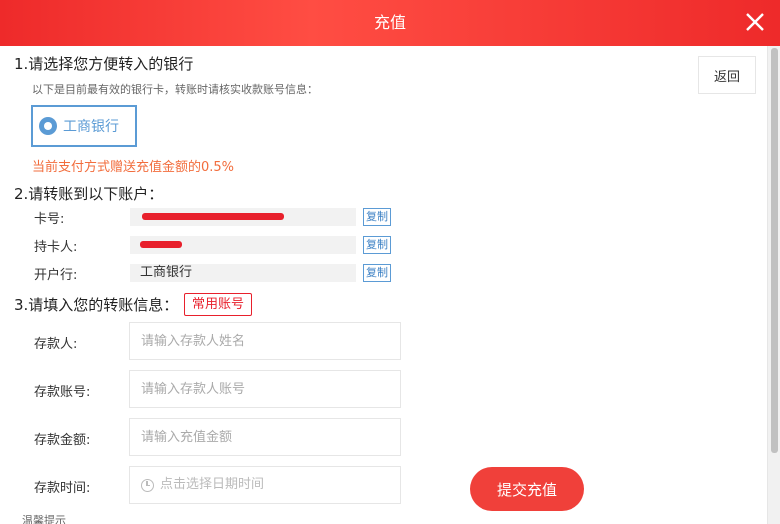 The image size is (780, 524). I want to click on card-number-row: 卡号: 复制, so click(214, 217).